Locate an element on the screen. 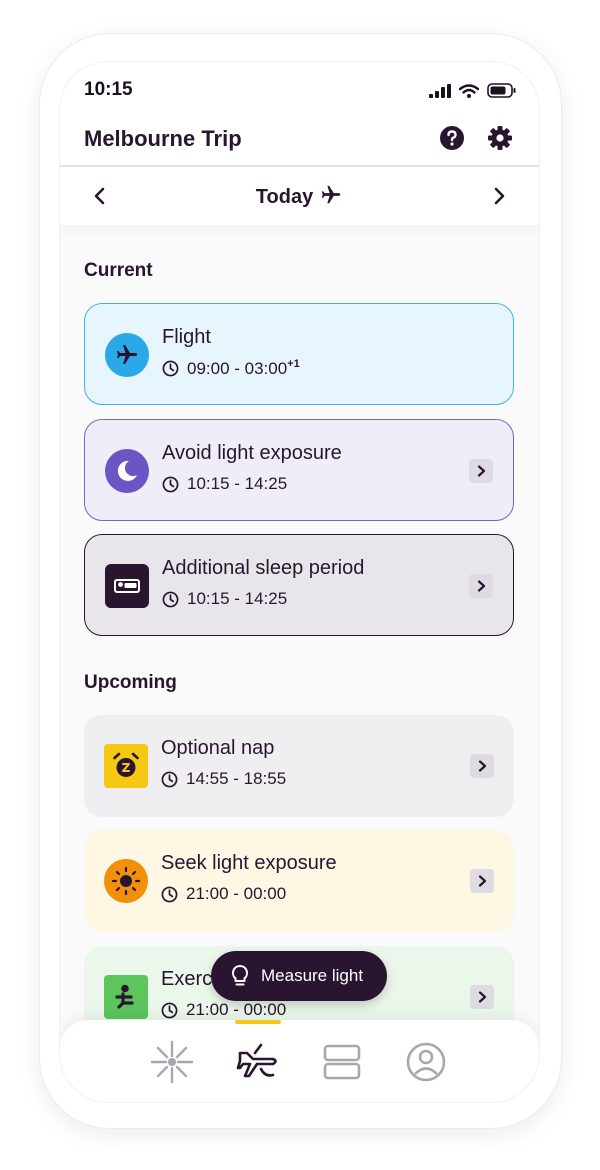 The image size is (600, 1170). date-text: Today is located at coordinates (284, 197).